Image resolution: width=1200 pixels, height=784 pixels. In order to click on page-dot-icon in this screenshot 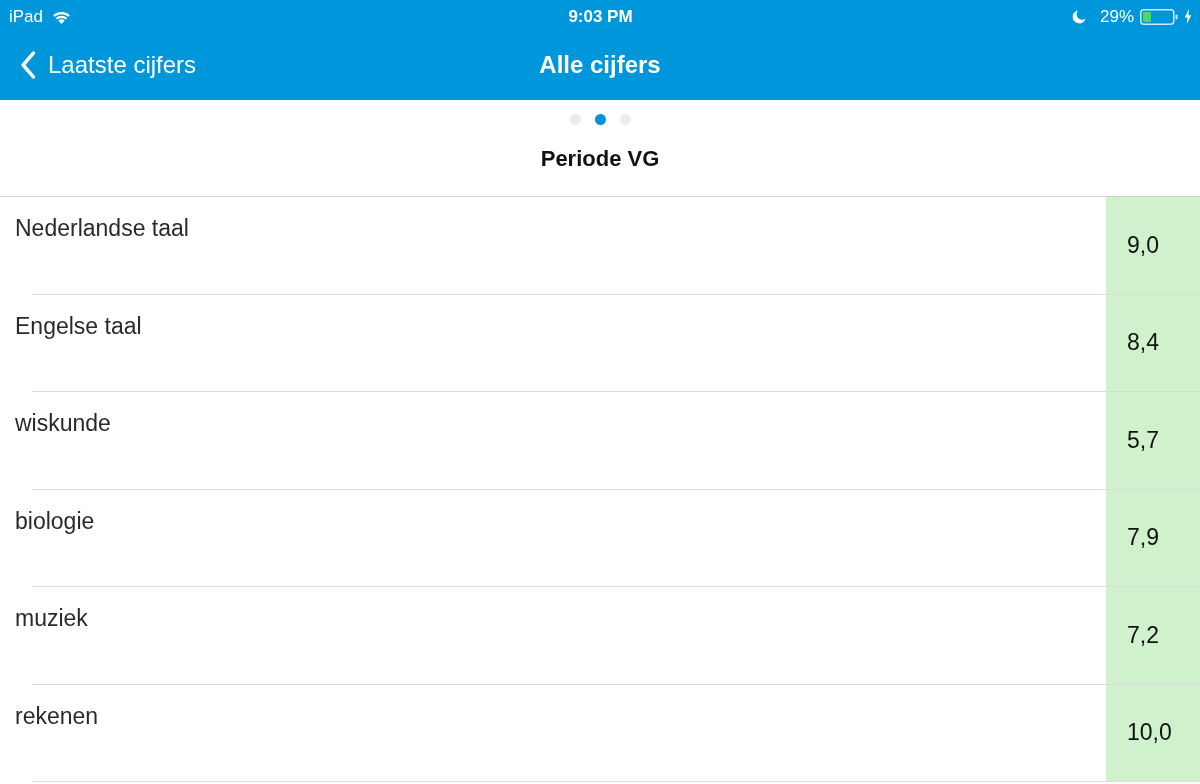, I will do `click(600, 119)`.